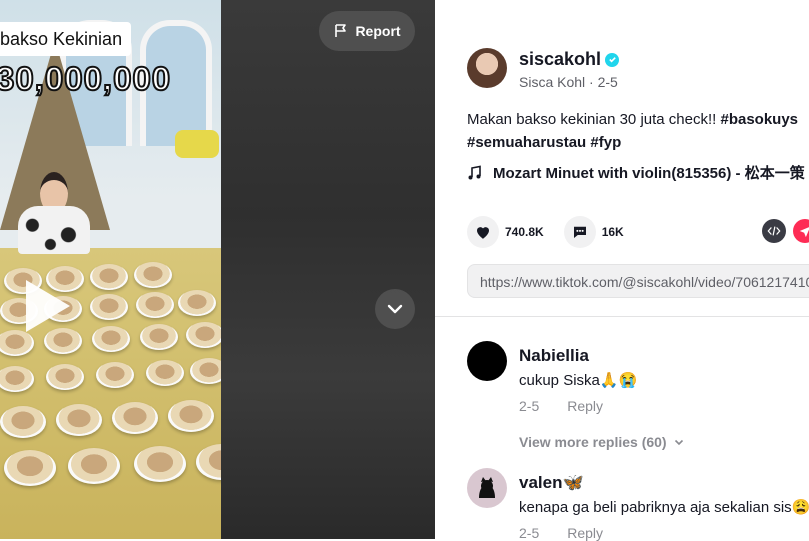 The width and height of the screenshot is (809, 541). Describe the element at coordinates (54, 213) in the screenshot. I see `video-scene-person` at that location.